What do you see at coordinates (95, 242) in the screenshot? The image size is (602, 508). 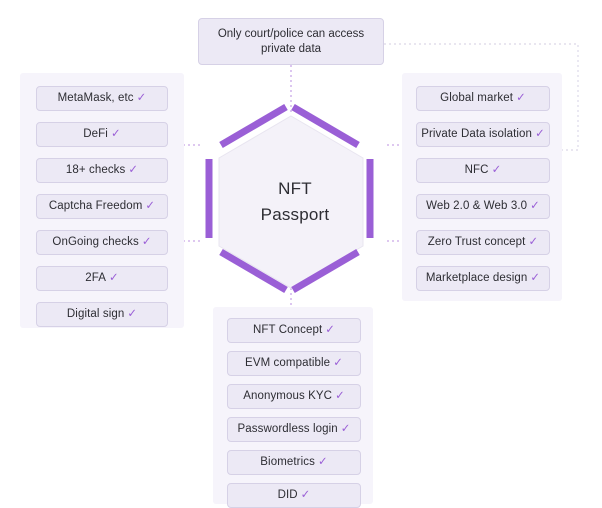 I see `pill-label: OnGoing checks` at bounding box center [95, 242].